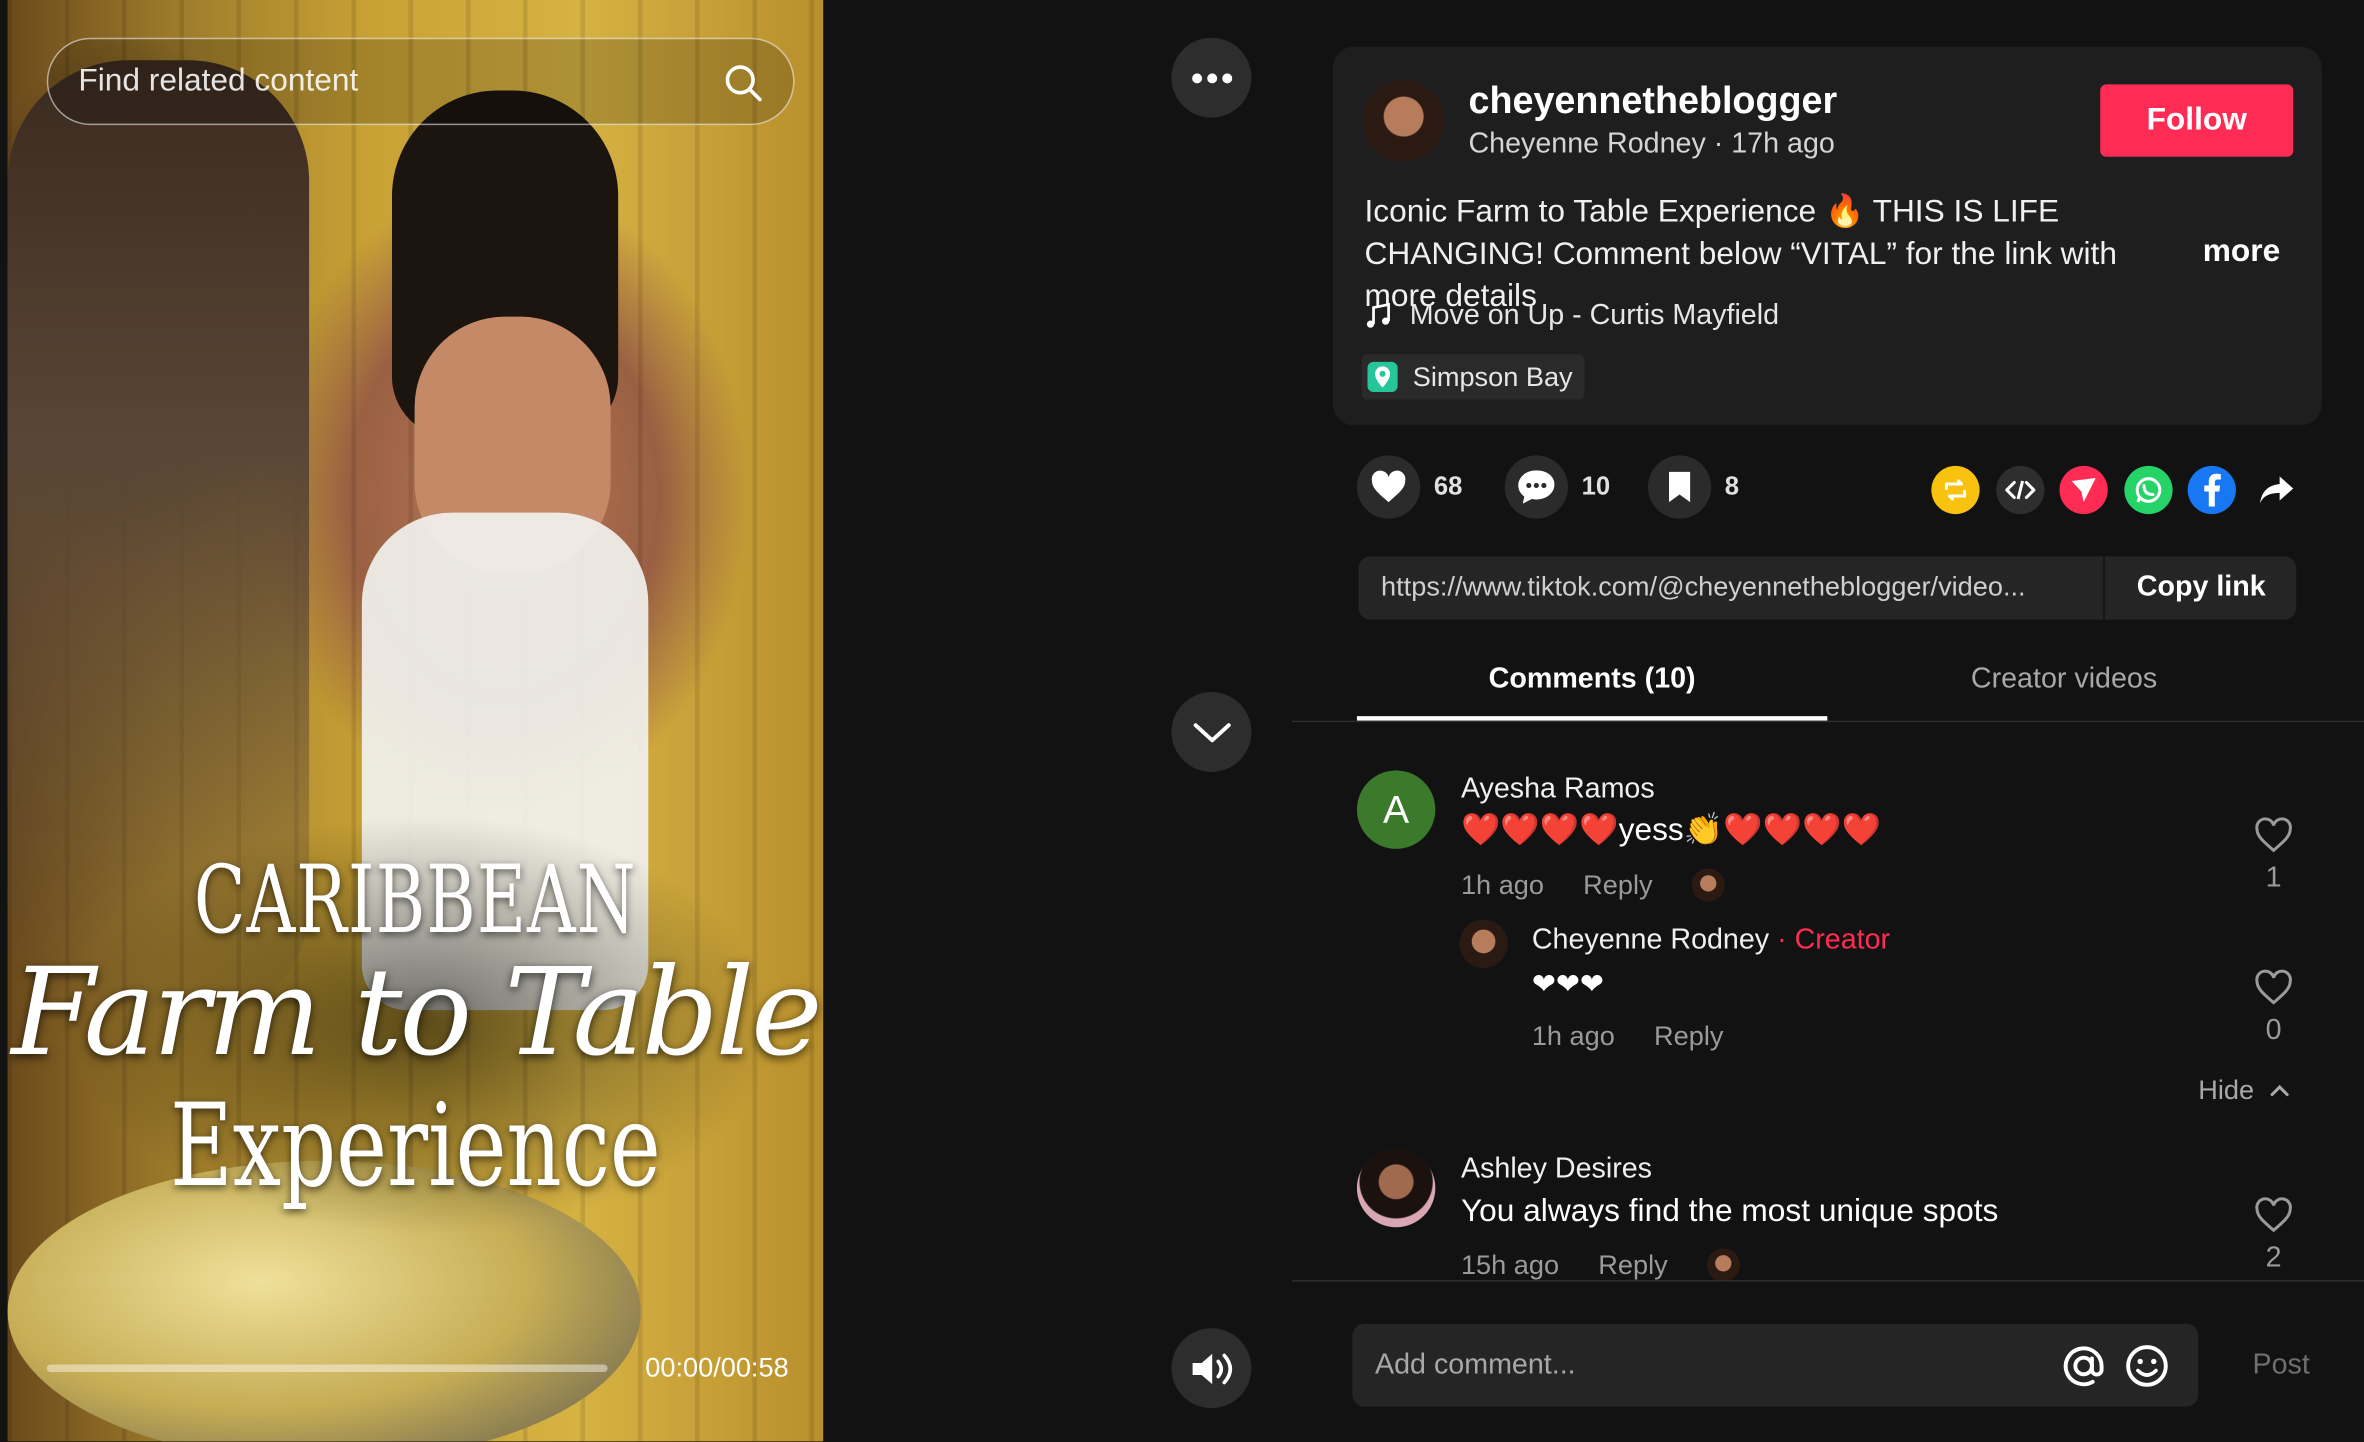 The height and width of the screenshot is (1442, 2364). What do you see at coordinates (1699, 1366) in the screenshot?
I see `comment-input` at bounding box center [1699, 1366].